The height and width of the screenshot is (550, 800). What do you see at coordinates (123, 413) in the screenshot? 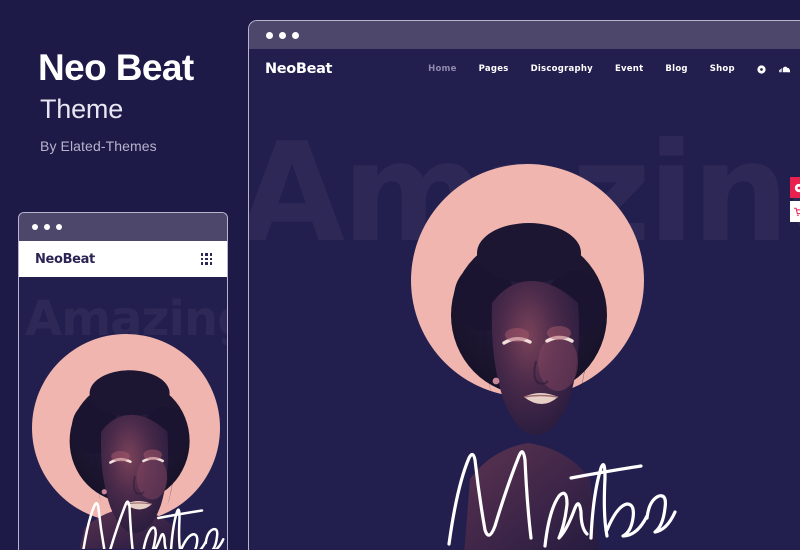
I see `mobile-hero: Amazing` at bounding box center [123, 413].